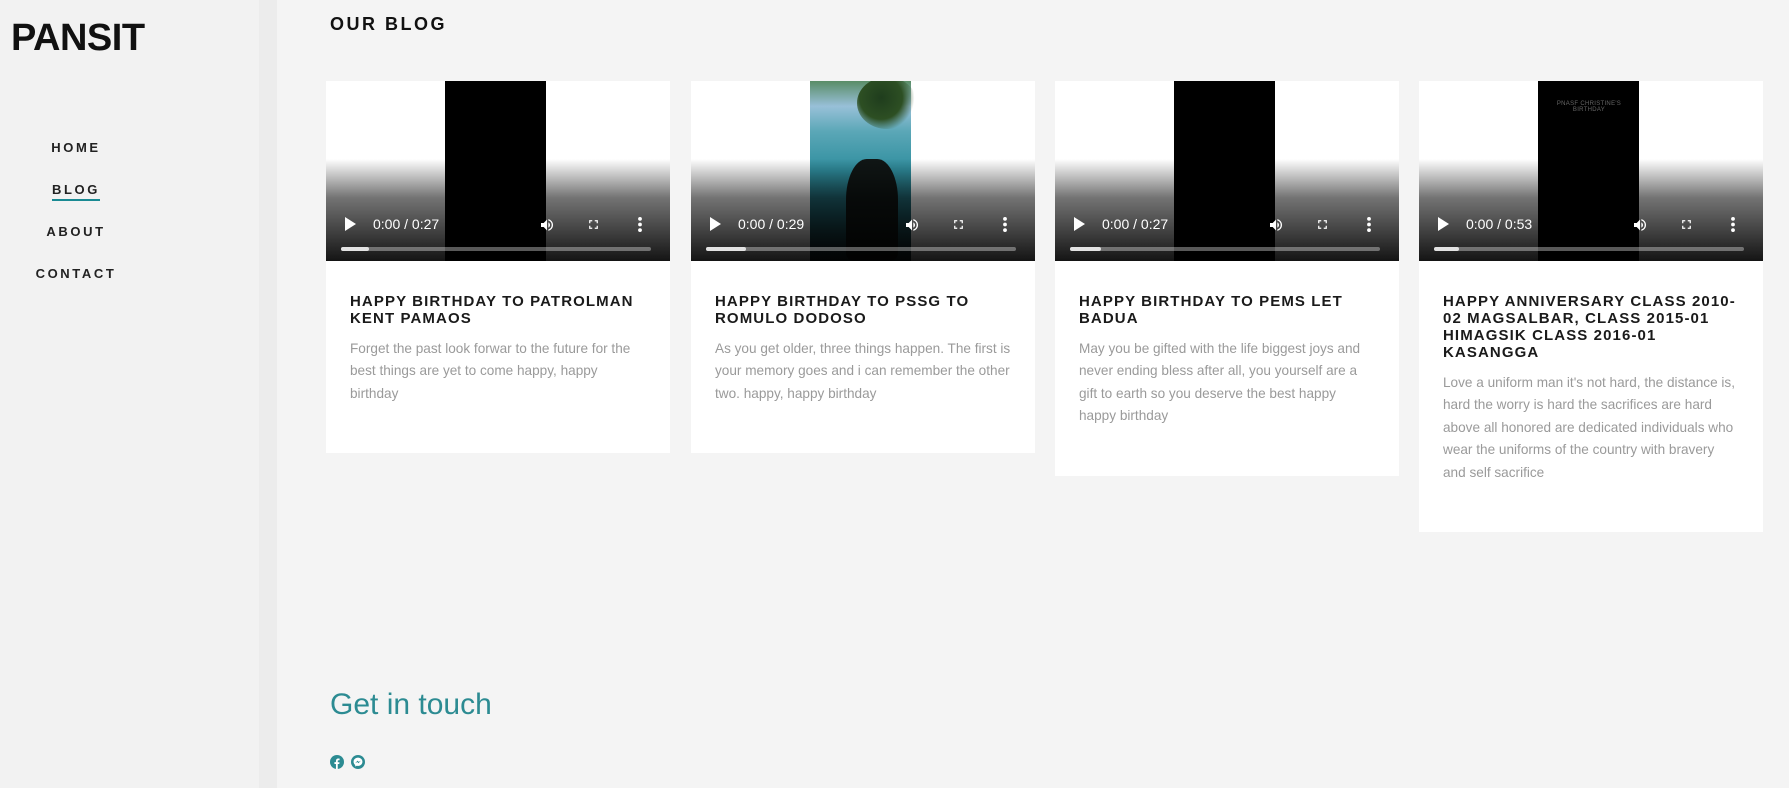 This screenshot has height=788, width=1789. I want to click on video-time: 0:00 / 0:29, so click(771, 224).